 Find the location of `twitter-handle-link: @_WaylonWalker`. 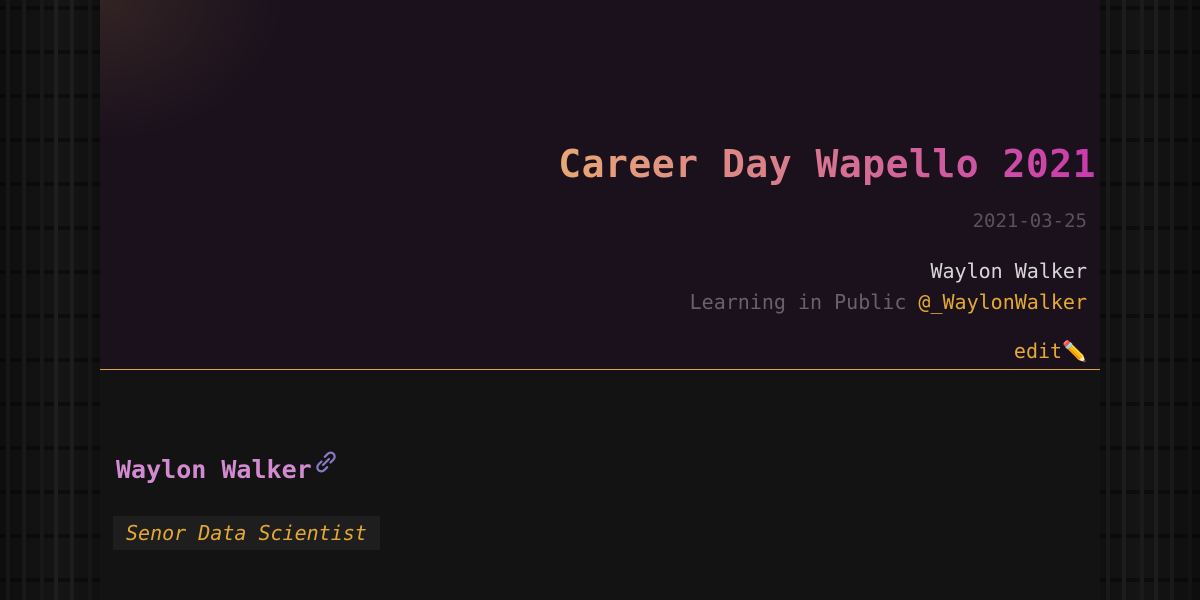

twitter-handle-link: @_WaylonWalker is located at coordinates (1002, 302).